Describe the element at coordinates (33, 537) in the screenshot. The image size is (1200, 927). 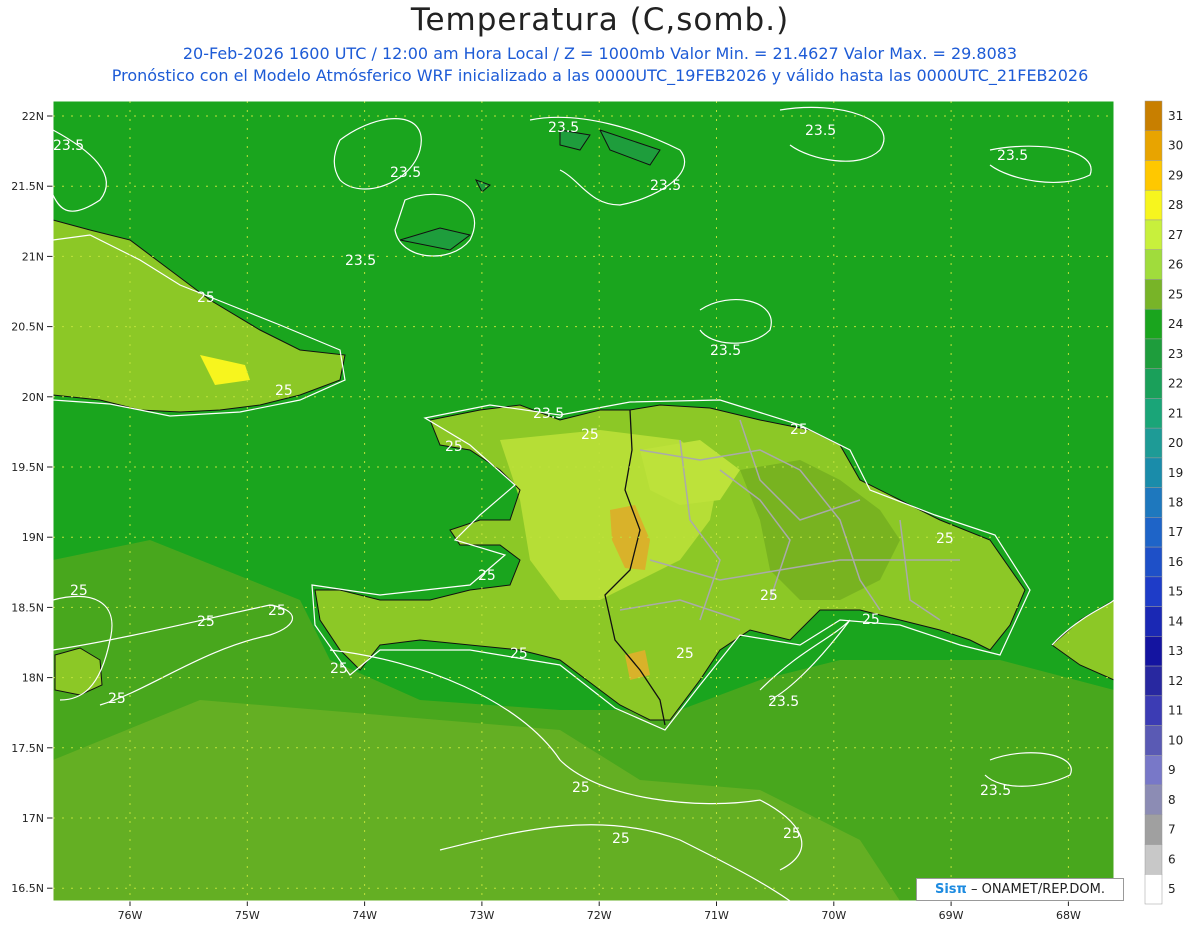
I see `lat-label: 19N` at that location.